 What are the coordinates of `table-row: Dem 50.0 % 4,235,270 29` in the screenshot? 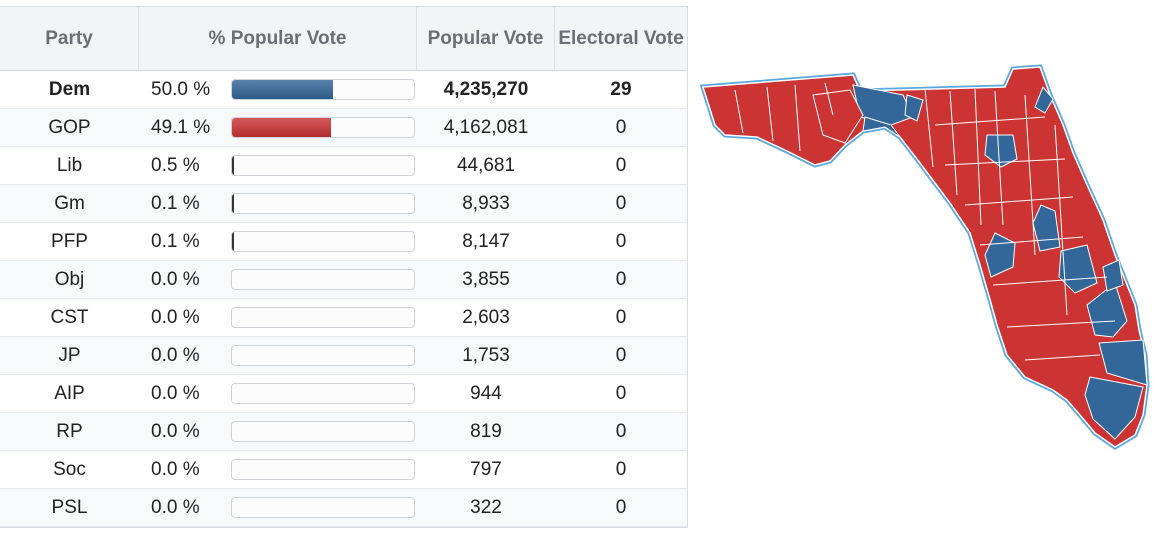 It's located at (343, 90).